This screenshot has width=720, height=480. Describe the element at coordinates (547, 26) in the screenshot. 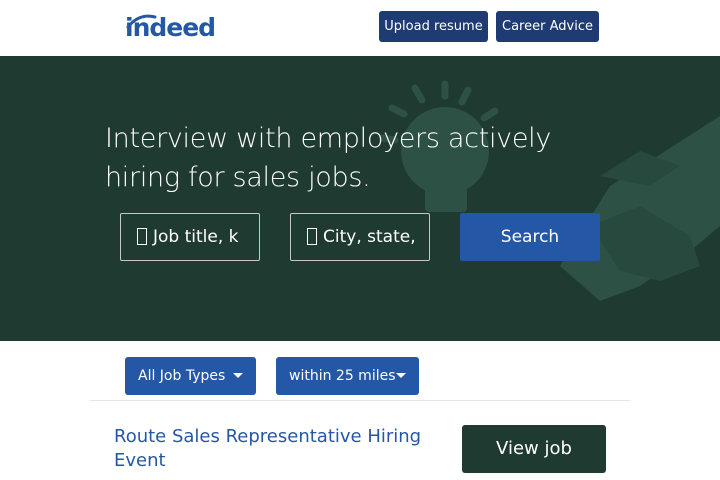

I see `career-advice-button: Career Advice` at that location.